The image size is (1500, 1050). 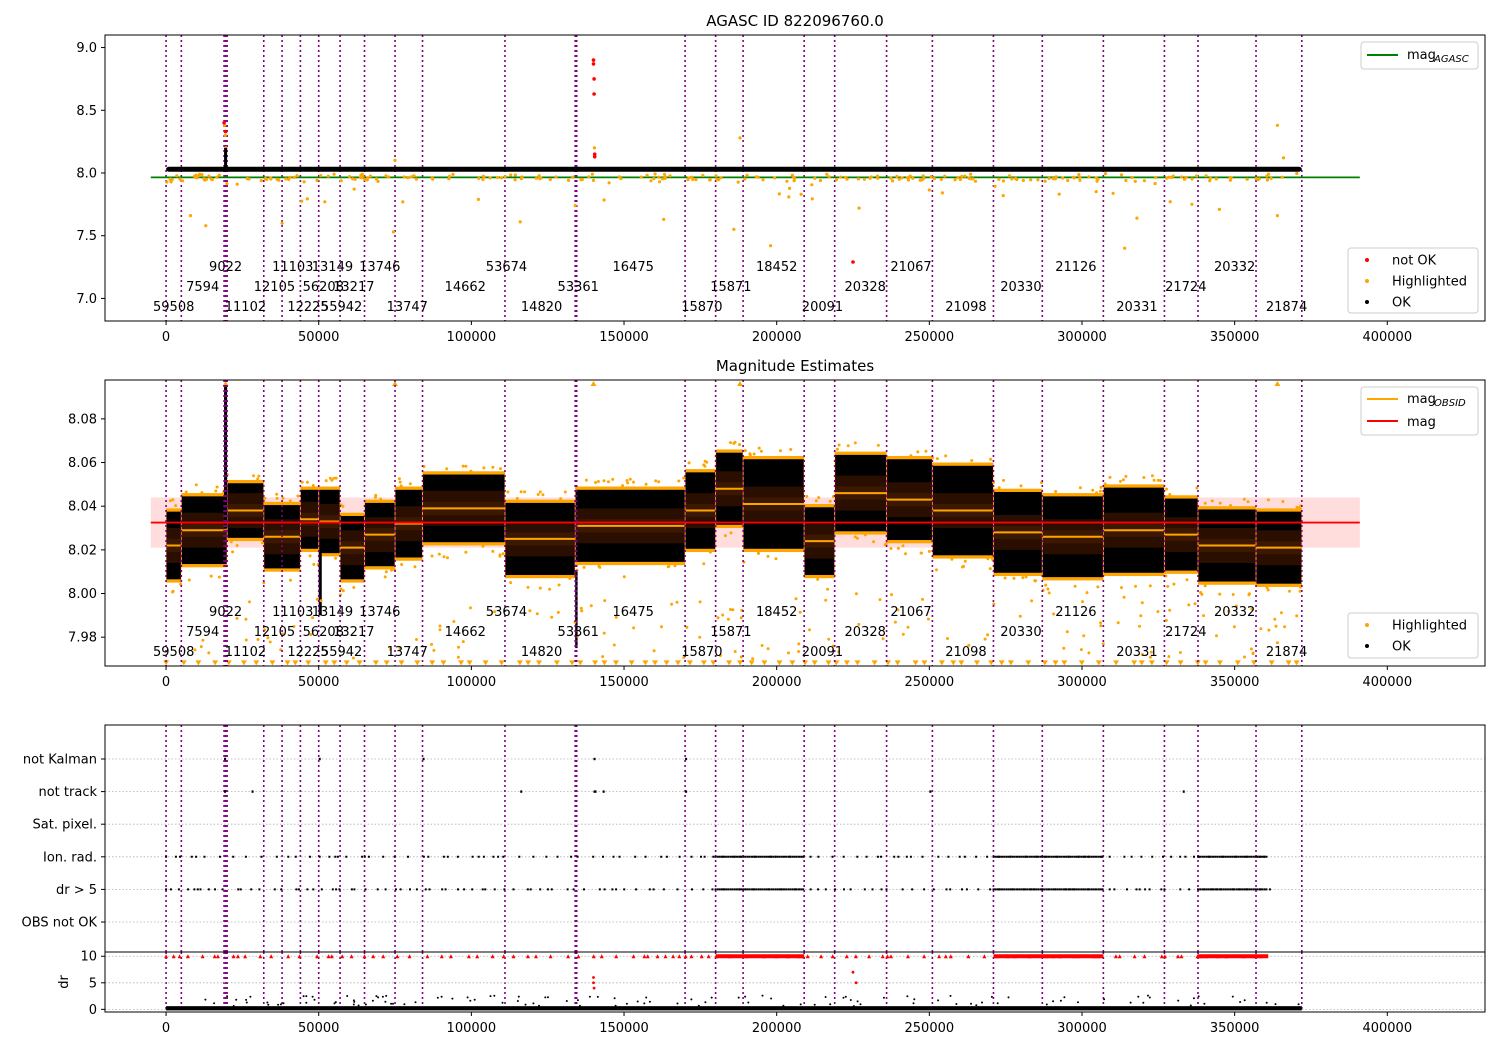 I want to click on panel1-ytick-label: 9.0, so click(x=86, y=48).